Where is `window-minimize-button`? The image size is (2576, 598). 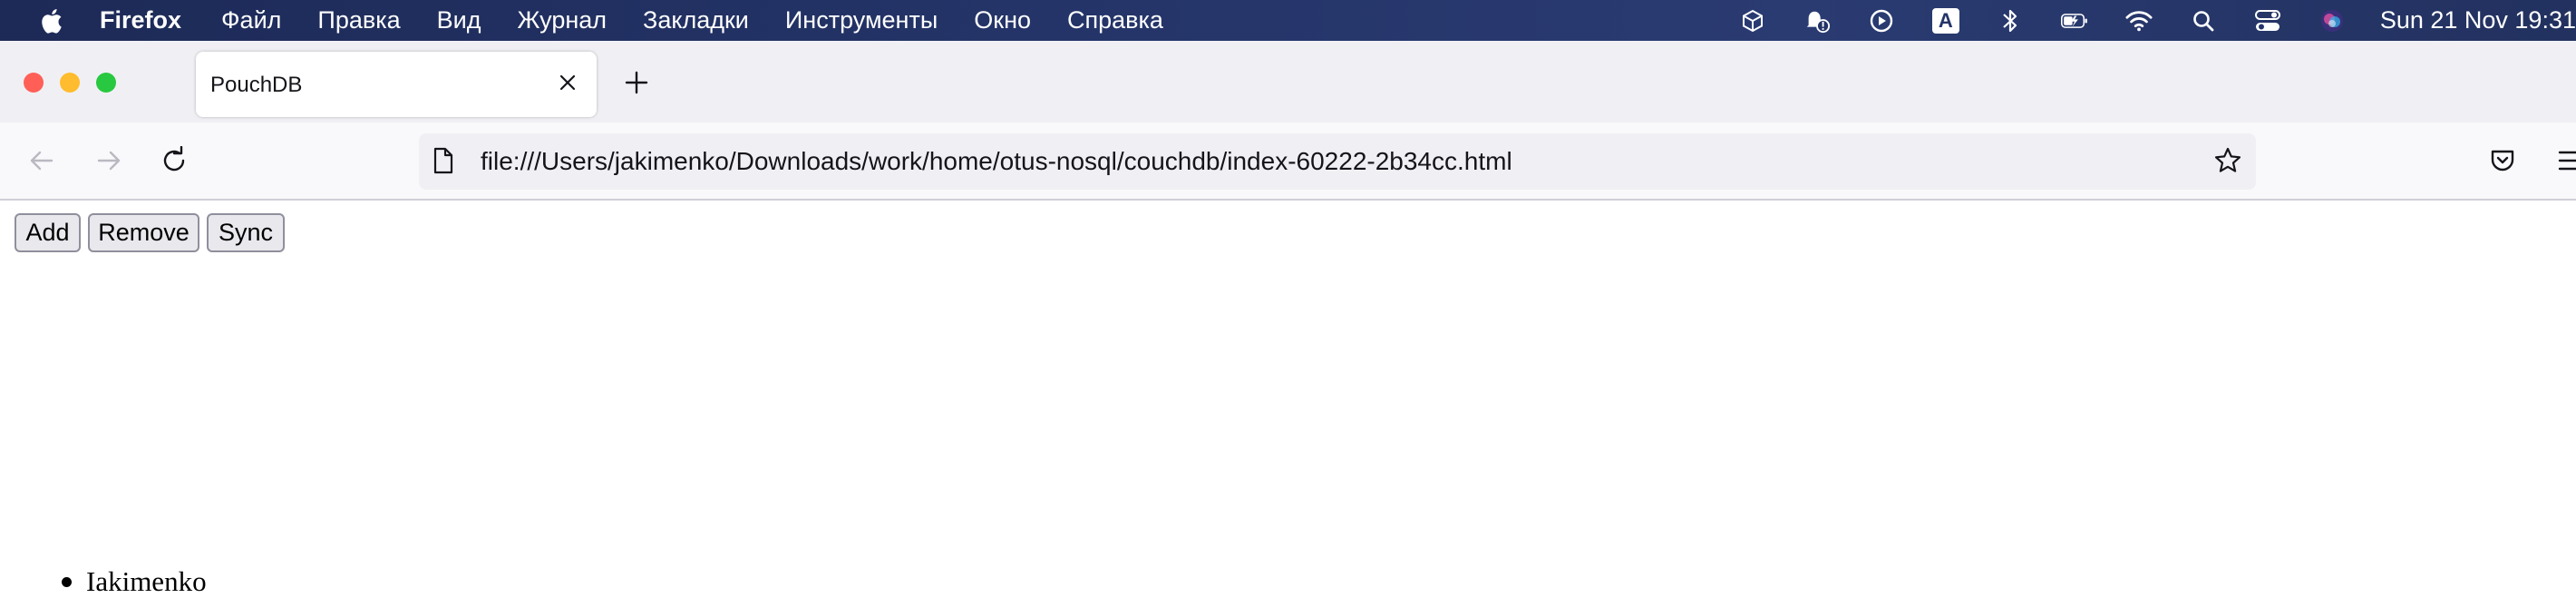
window-minimize-button is located at coordinates (70, 83).